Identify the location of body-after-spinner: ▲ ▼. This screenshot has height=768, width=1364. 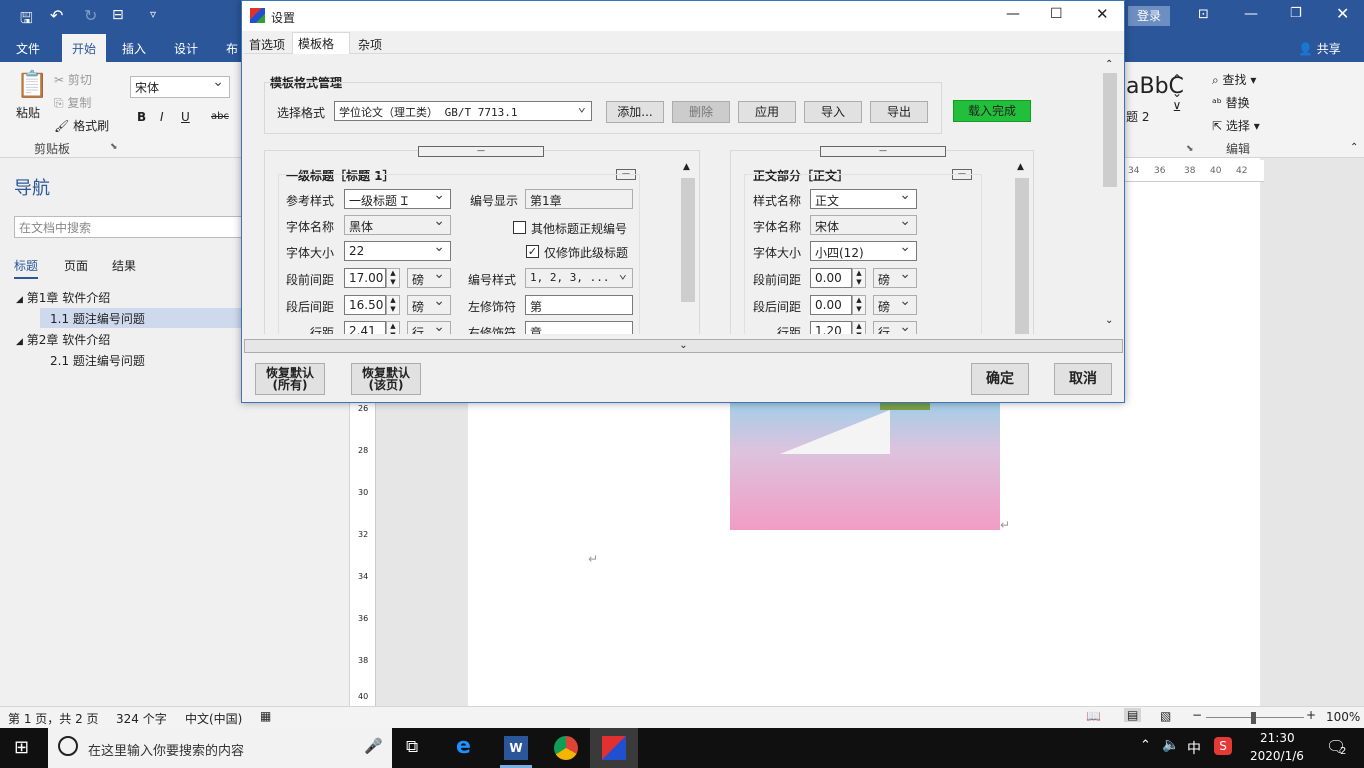
(859, 305).